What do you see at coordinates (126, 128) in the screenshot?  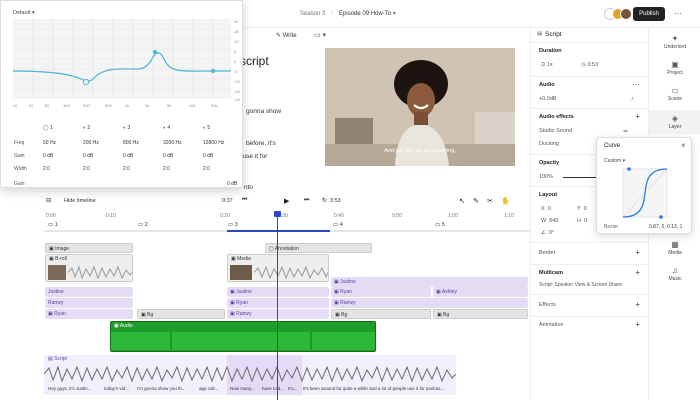 I see `band-toggle: ◐ 3` at bounding box center [126, 128].